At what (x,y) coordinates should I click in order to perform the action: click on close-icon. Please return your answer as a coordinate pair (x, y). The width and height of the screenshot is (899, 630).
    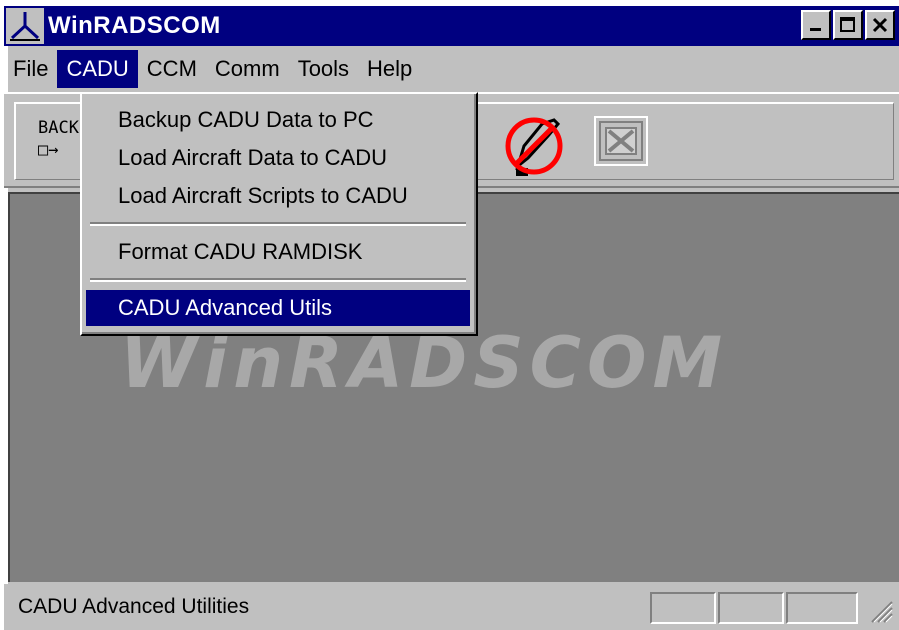
    Looking at the image, I should click on (880, 25).